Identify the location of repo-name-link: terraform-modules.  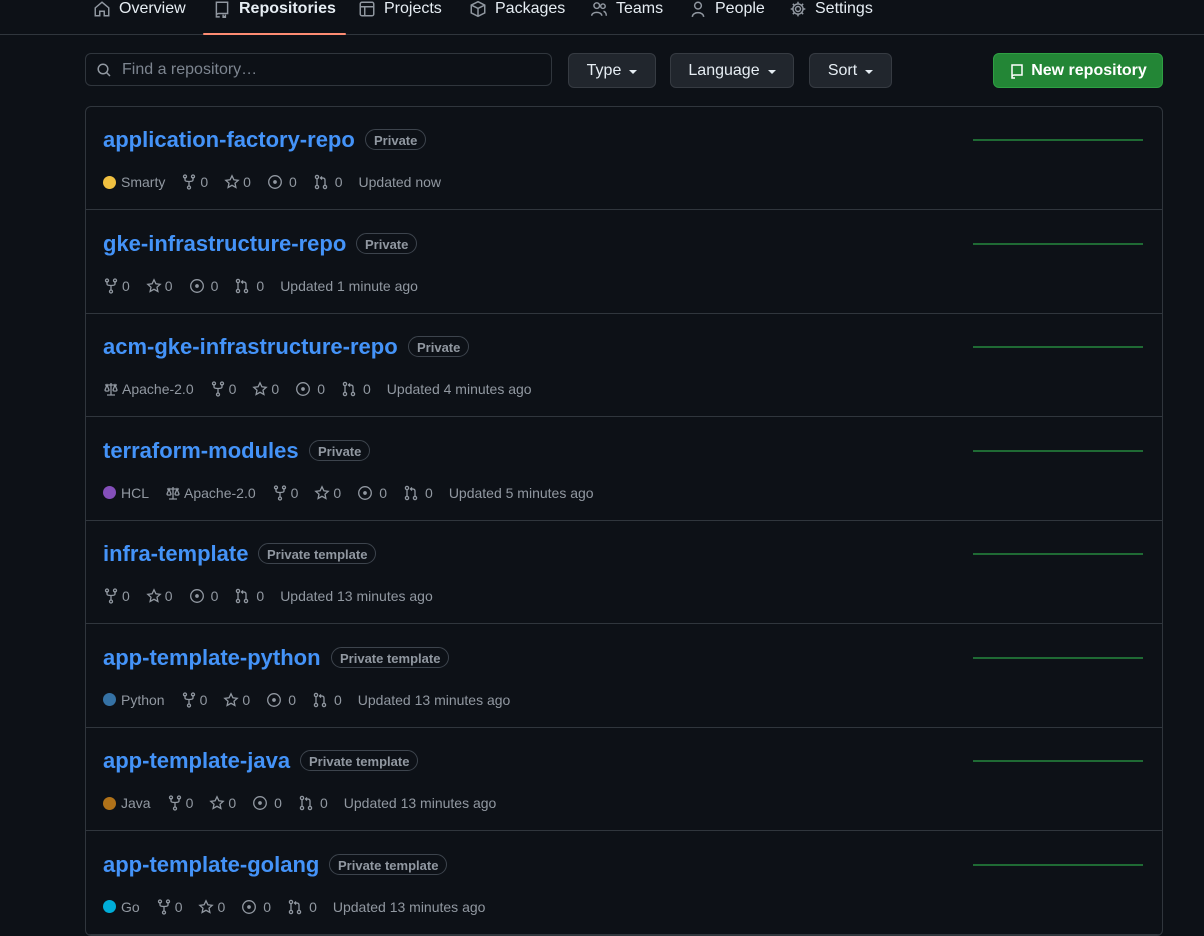
(201, 451).